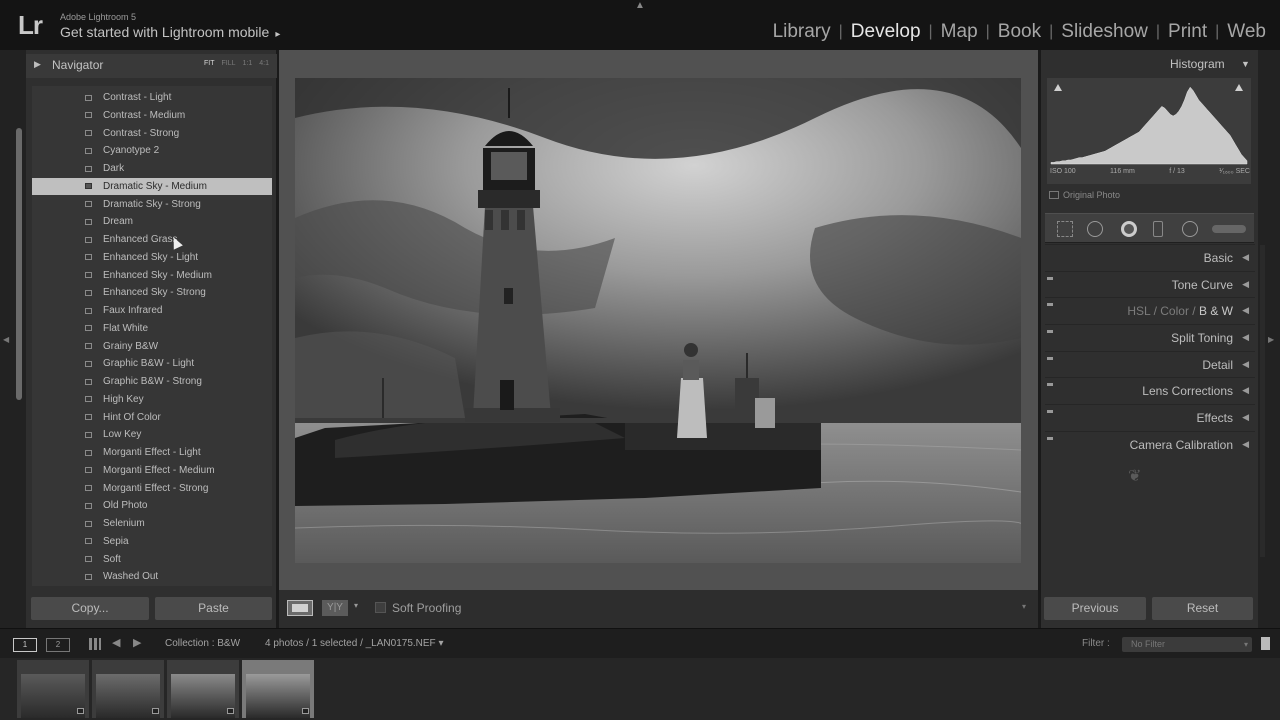  Describe the element at coordinates (152, 399) in the screenshot. I see `preset-item: High Key` at that location.